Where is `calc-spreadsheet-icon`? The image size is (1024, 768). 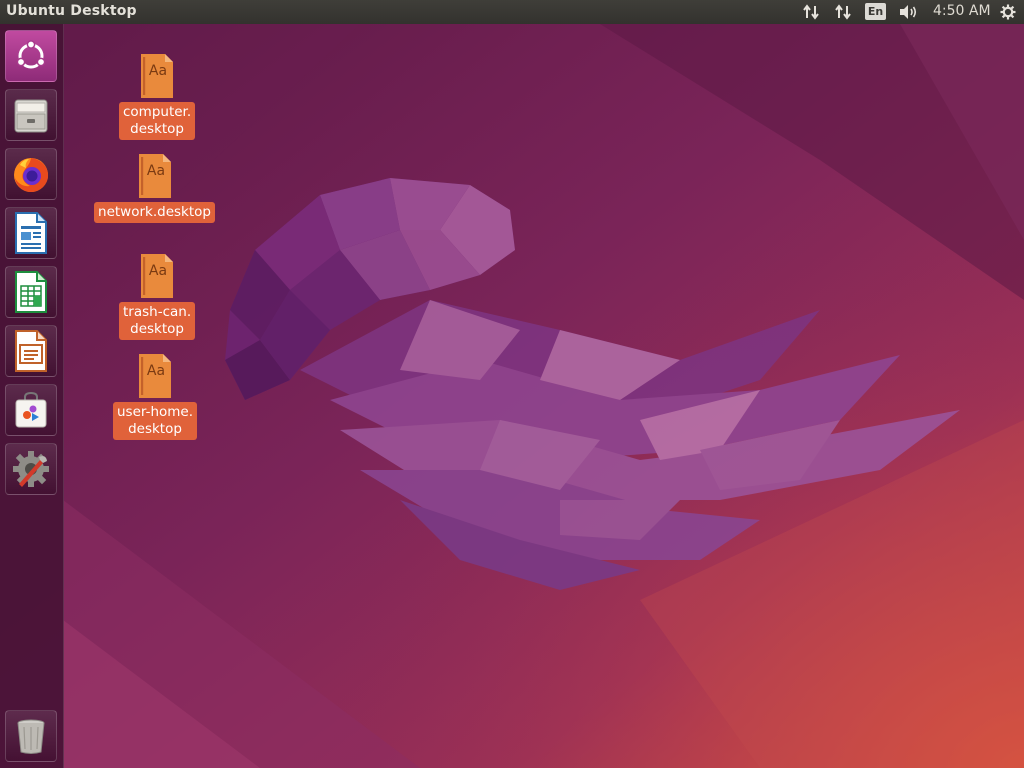 calc-spreadsheet-icon is located at coordinates (31, 292).